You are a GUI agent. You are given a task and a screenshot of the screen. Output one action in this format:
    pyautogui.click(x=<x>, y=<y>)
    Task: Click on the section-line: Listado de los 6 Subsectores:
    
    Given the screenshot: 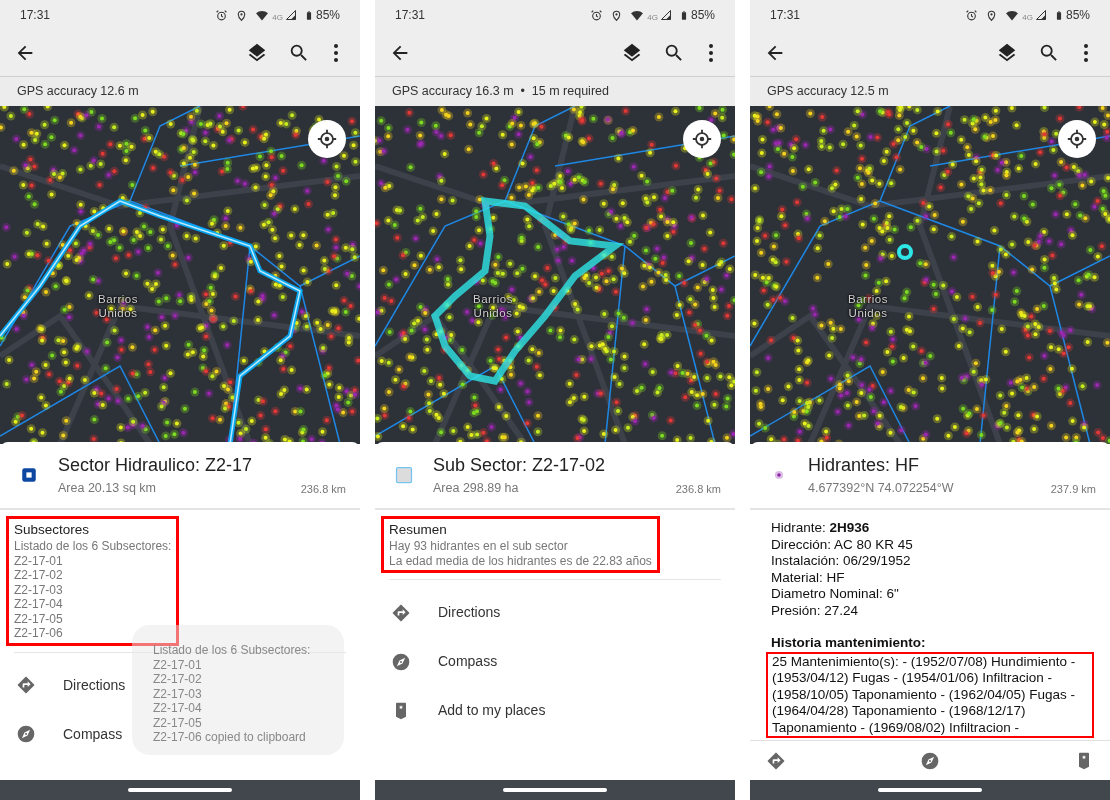 What is the action you would take?
    pyautogui.click(x=93, y=546)
    